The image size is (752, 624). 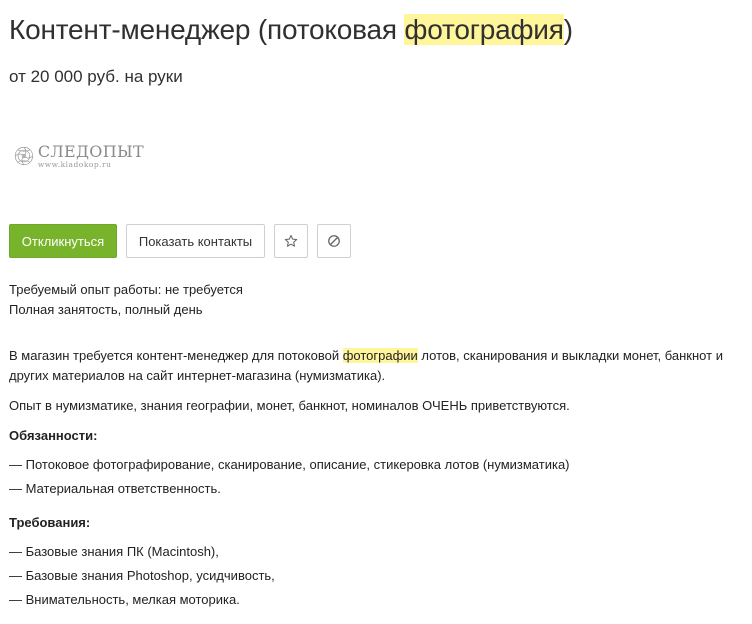 I want to click on vacancy-title: Контент-менеджер (потоковая фотография), so click(x=291, y=30).